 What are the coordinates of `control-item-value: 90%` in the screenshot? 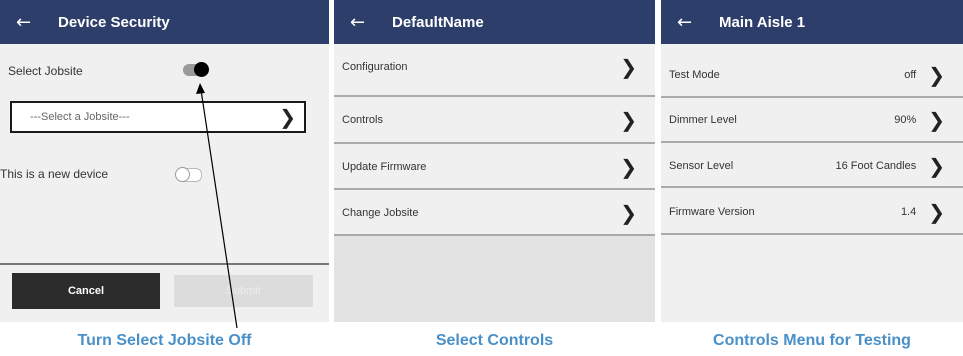 It's located at (905, 120).